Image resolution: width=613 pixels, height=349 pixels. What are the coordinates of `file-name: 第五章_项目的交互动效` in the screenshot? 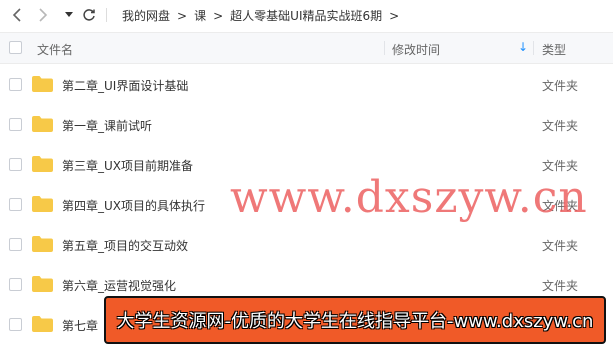 It's located at (125, 245).